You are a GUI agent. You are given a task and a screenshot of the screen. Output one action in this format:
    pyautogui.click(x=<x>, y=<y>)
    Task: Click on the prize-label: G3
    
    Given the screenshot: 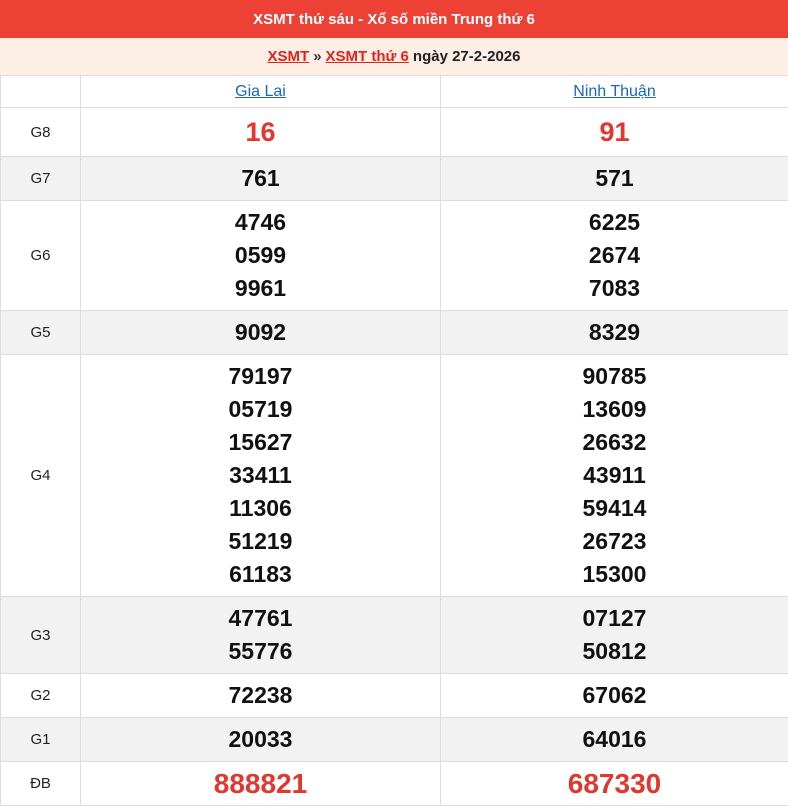 What is the action you would take?
    pyautogui.click(x=40, y=635)
    